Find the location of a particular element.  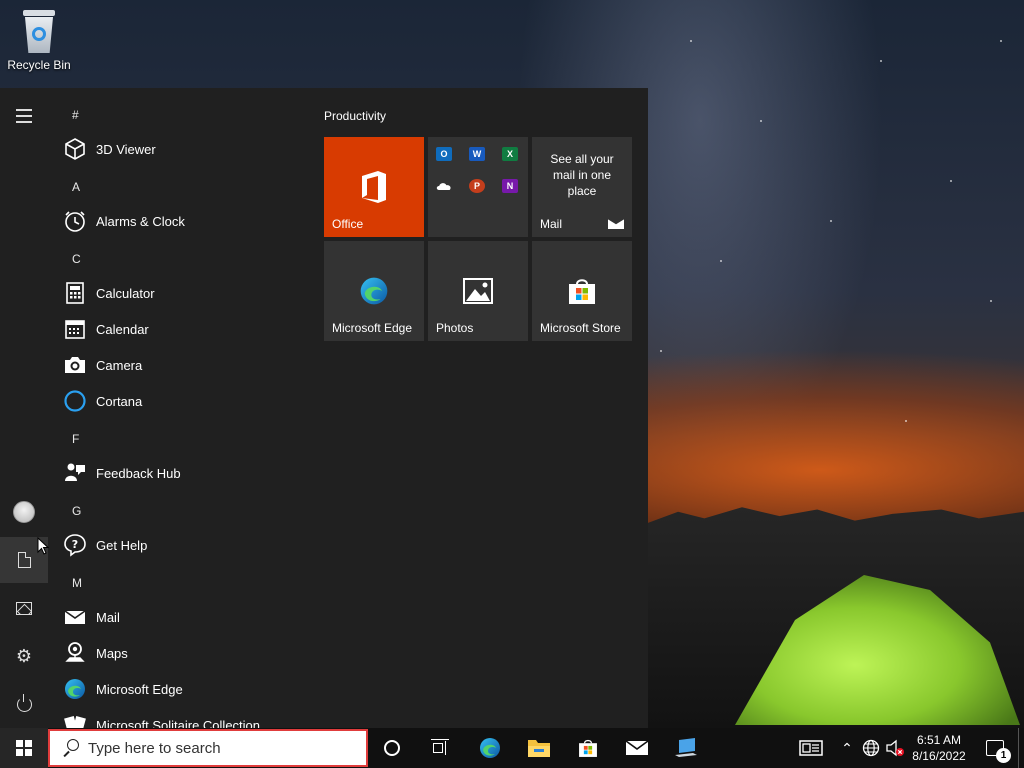

recycle-bin-shortcut: Recycle Bin is located at coordinates (39, 42).